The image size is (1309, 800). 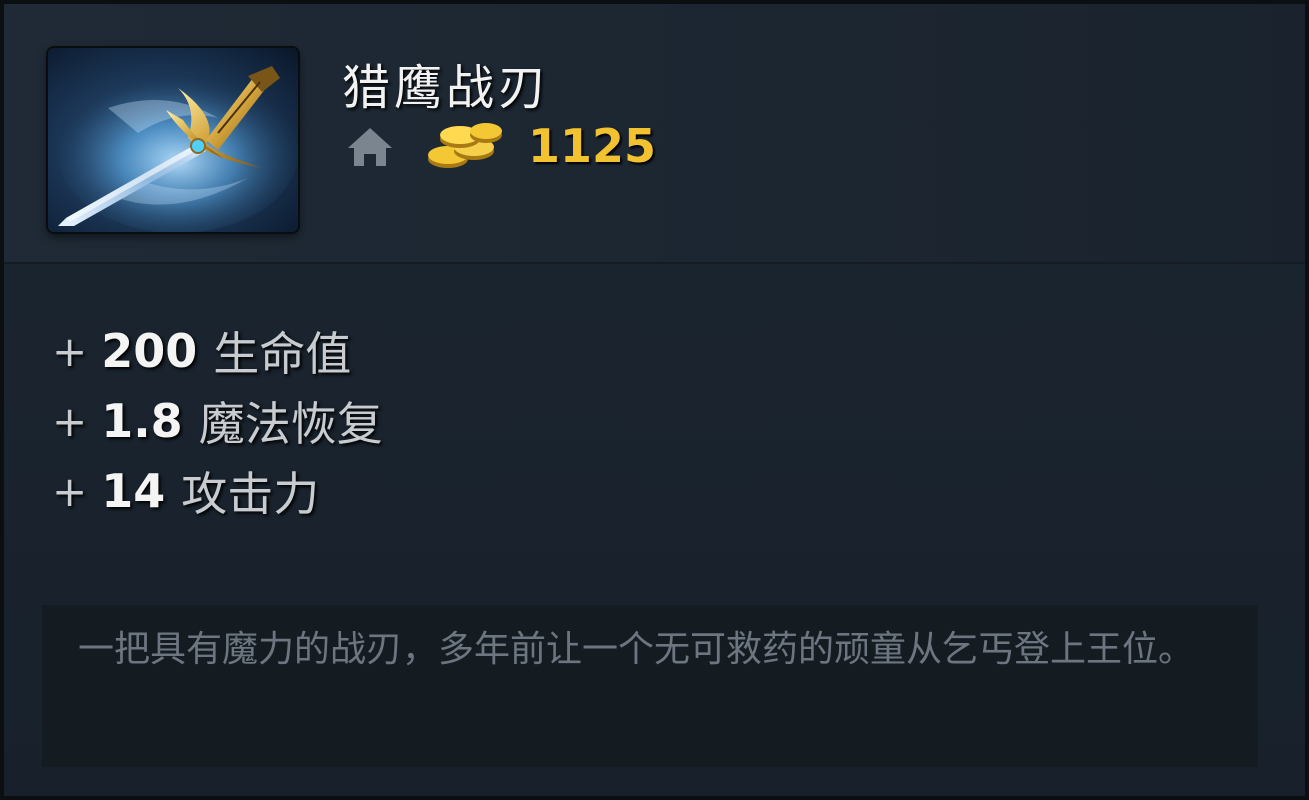 What do you see at coordinates (446, 88) in the screenshot?
I see `item-name: 猎鹰战刃` at bounding box center [446, 88].